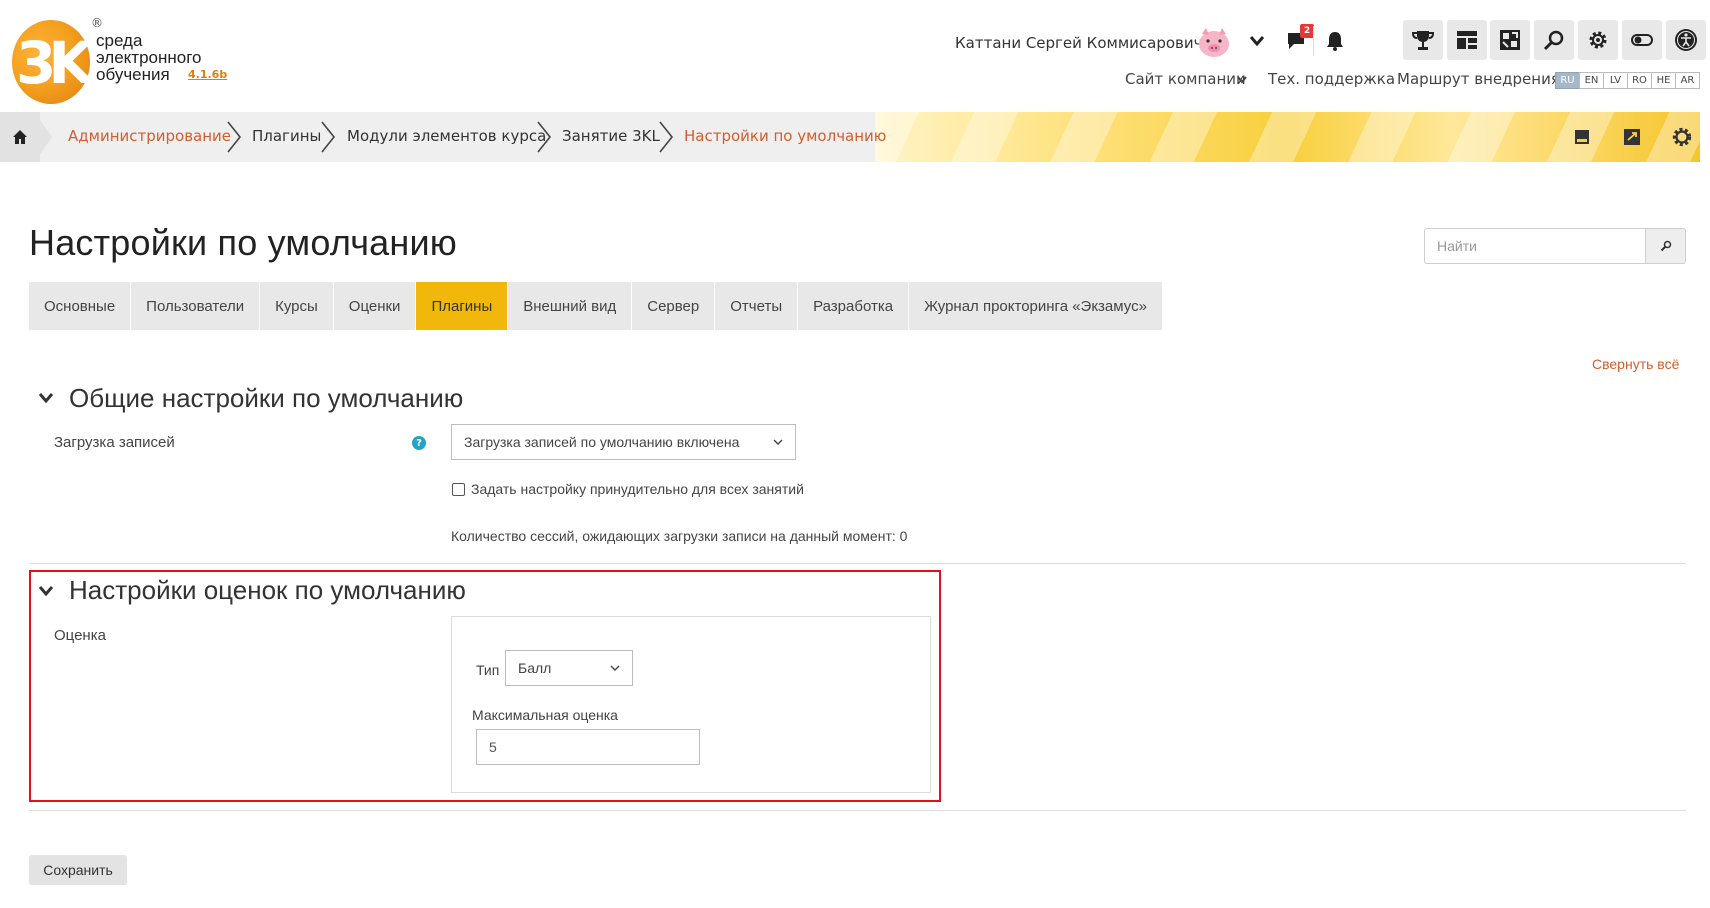 The image size is (1710, 908). Describe the element at coordinates (569, 668) in the screenshot. I see `grade-type-select: Балл` at that location.